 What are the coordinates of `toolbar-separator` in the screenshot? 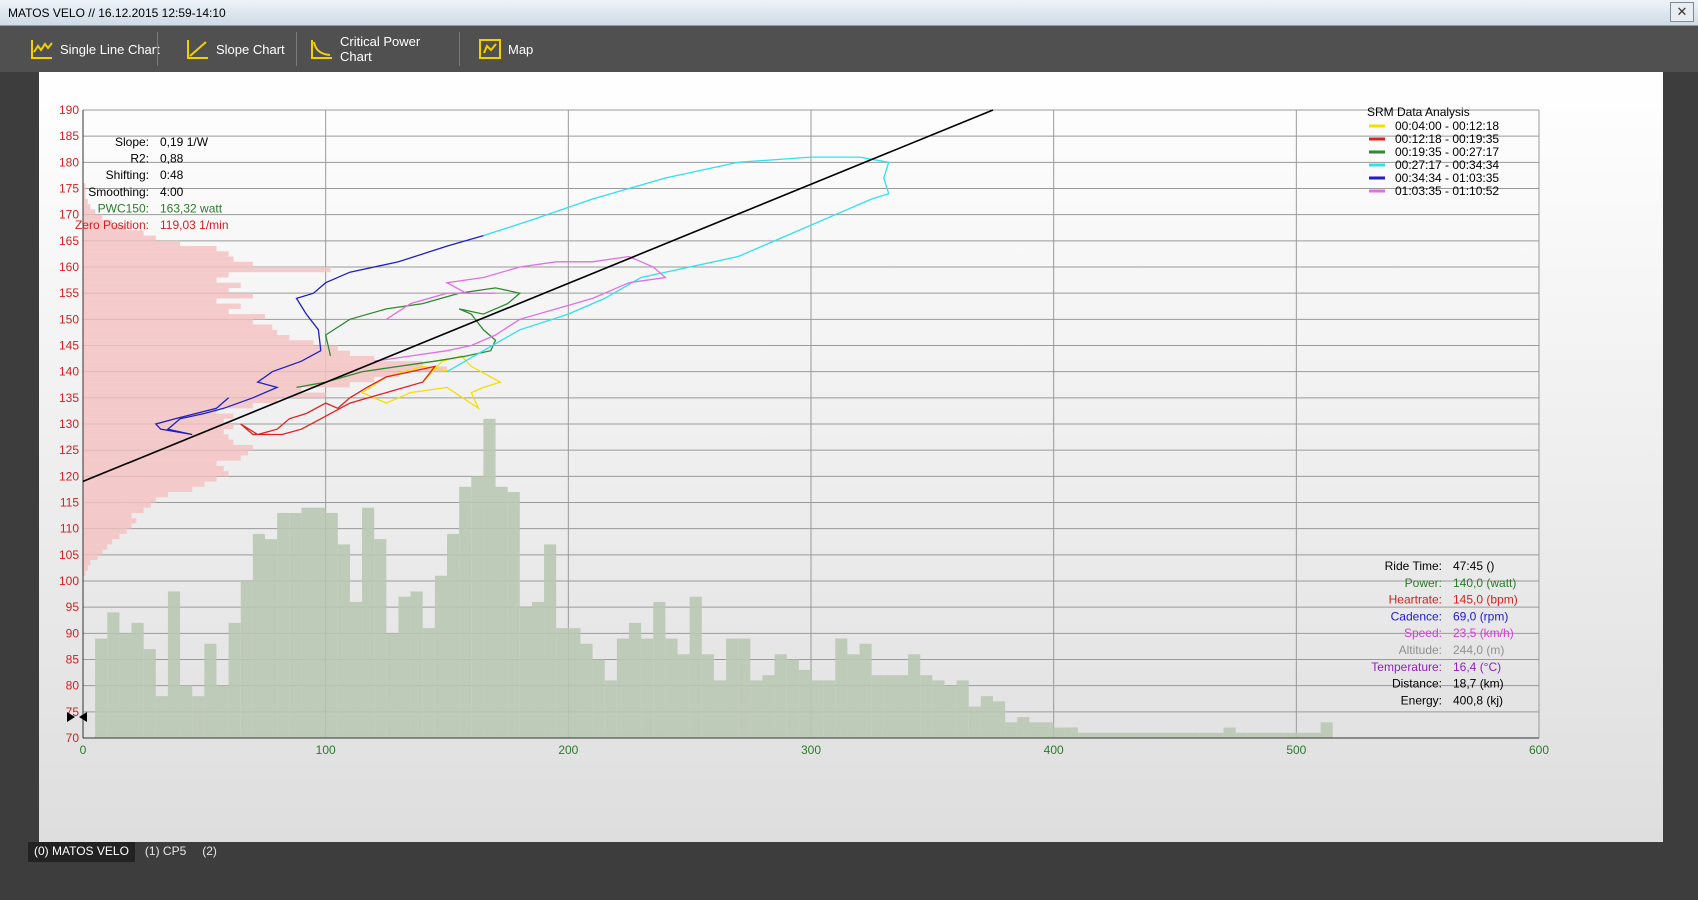 It's located at (157, 49).